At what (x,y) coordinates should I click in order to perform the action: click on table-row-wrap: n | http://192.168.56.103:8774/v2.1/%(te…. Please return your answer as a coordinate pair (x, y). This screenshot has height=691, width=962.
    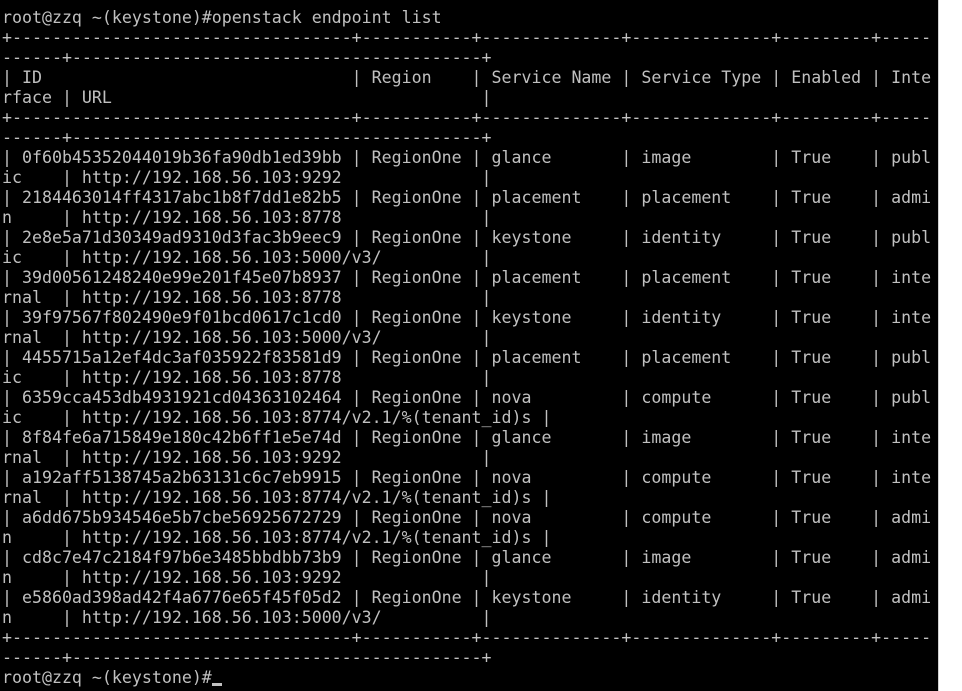
    Looking at the image, I should click on (277, 537).